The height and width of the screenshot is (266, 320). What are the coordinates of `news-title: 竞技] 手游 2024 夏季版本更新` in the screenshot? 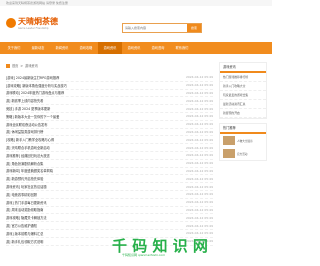 It's located at (86, 108).